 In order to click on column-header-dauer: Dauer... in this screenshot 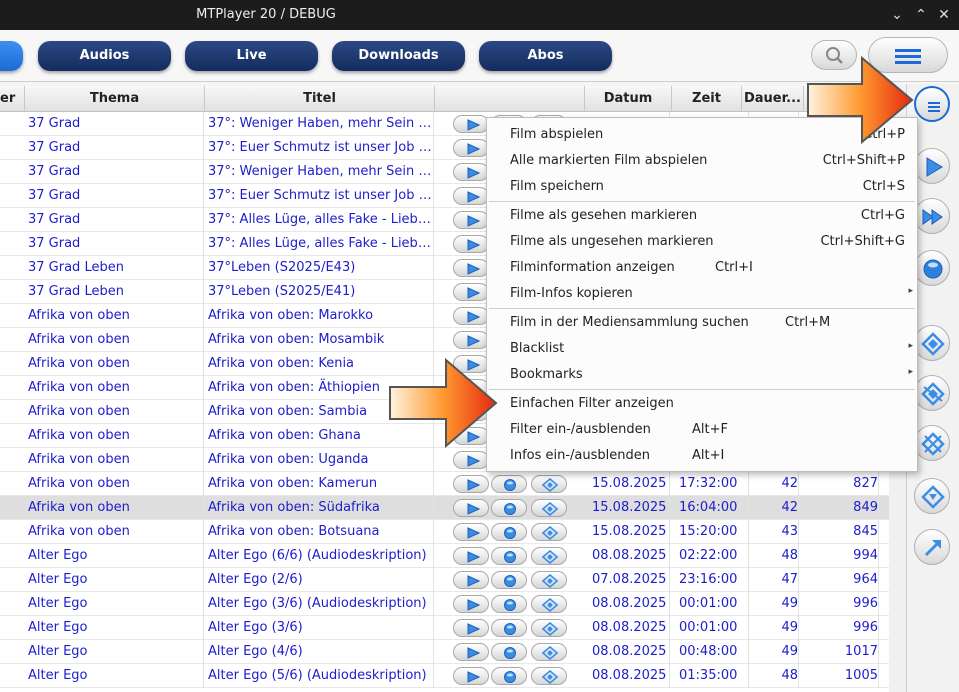, I will do `click(773, 99)`.